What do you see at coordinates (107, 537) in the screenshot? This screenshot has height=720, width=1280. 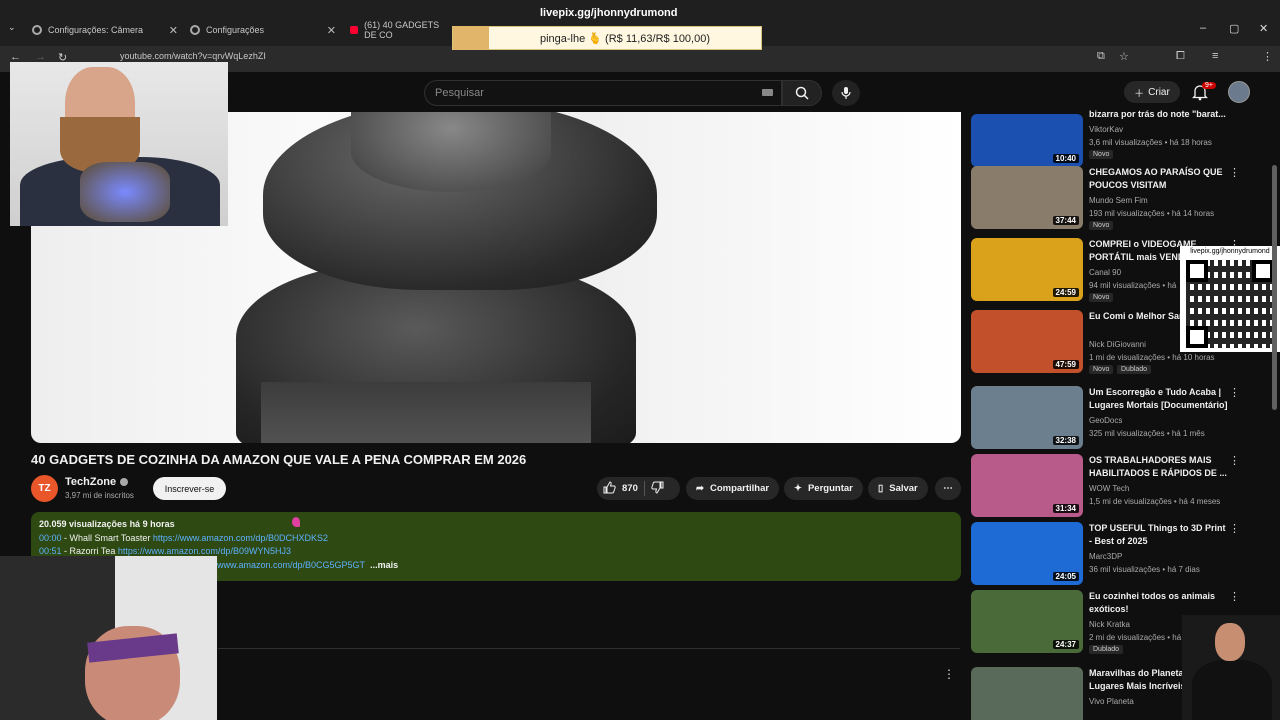 I see `description-text: - Whall Smart Toaster` at bounding box center [107, 537].